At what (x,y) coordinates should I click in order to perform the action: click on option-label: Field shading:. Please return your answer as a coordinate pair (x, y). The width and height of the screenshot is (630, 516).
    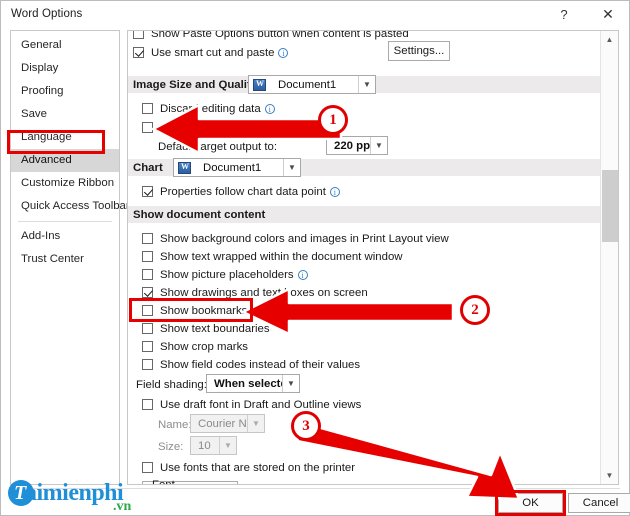
    Looking at the image, I should click on (171, 384).